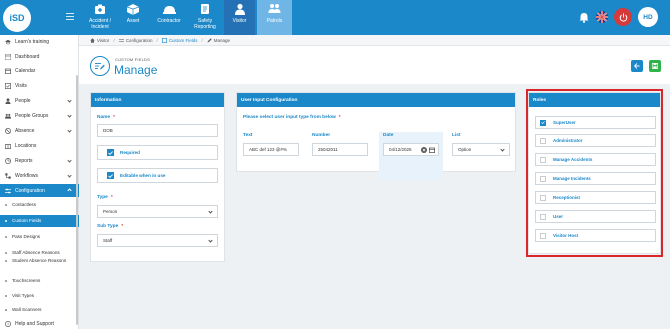 This screenshot has width=670, height=329. What do you see at coordinates (37, 265) in the screenshot?
I see `sidebar-subitem-student-absence-reasons: Student Absence Reasons` at bounding box center [37, 265].